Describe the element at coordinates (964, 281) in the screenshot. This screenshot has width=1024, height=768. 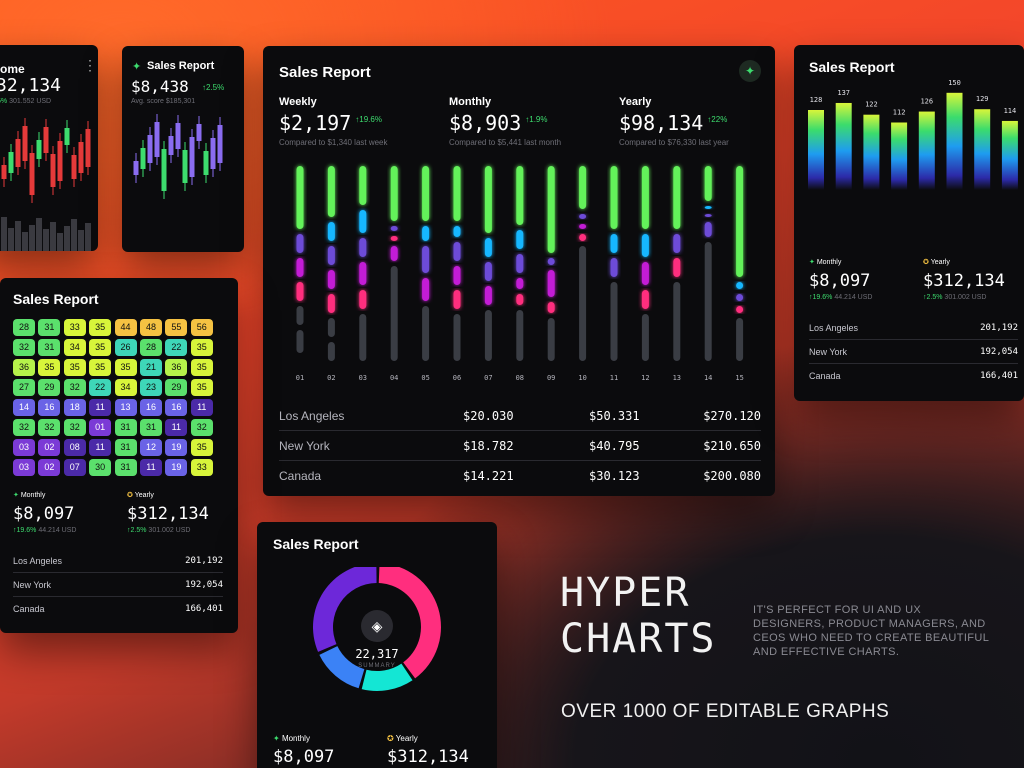
I see `stat-value: $312,134` at that location.